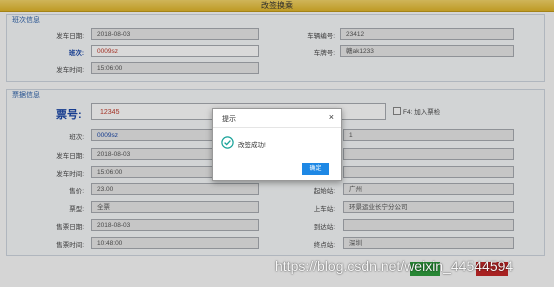 Image resolution: width=554 pixels, height=287 pixels. What do you see at coordinates (277, 144) in the screenshot?
I see `success-dialog: 提示 × 改签成功! 确定` at bounding box center [277, 144].